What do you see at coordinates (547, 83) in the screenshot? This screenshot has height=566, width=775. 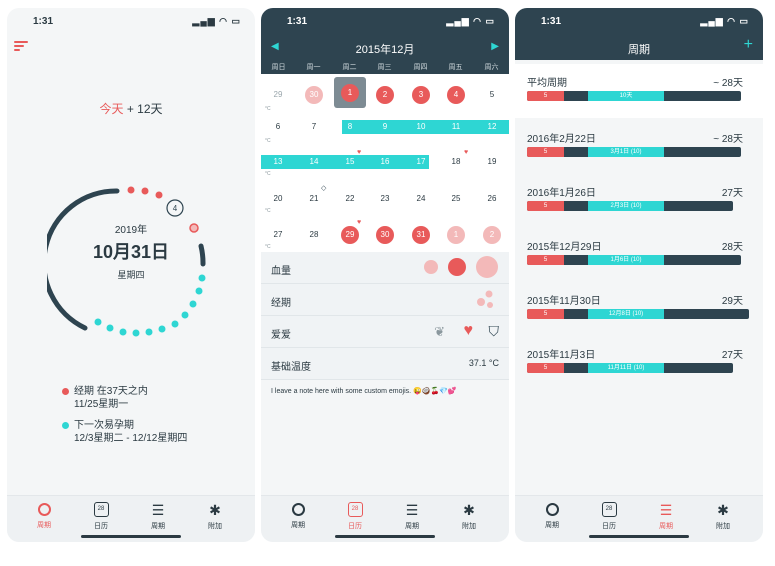 I see `cycle-date: 平均周期` at bounding box center [547, 83].